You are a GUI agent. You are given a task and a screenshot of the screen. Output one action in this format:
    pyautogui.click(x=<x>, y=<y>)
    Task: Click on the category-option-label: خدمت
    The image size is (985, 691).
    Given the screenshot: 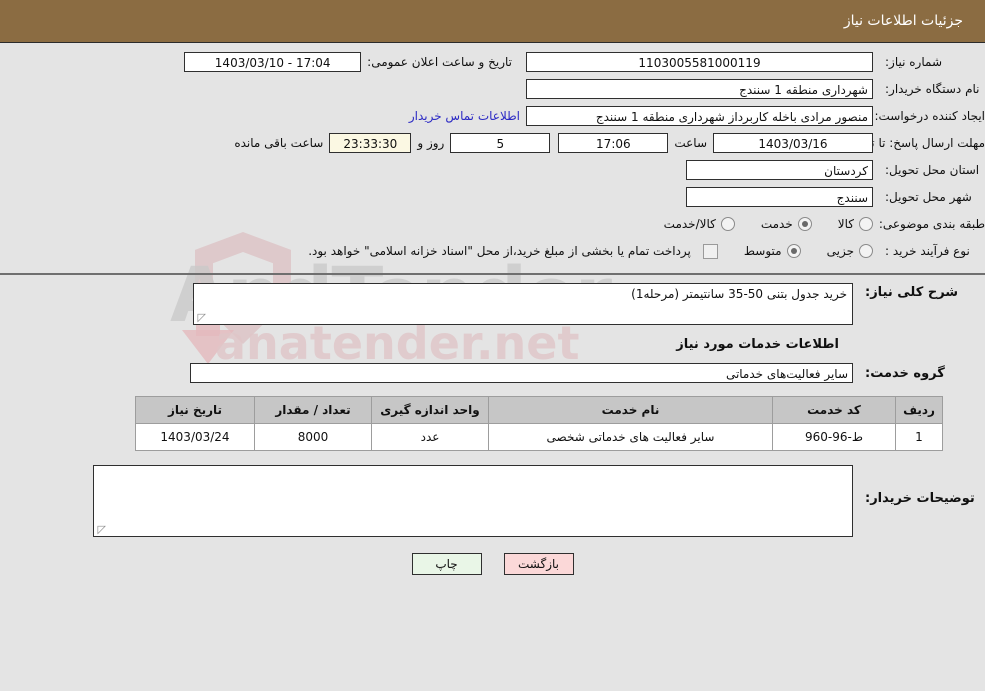 What is the action you would take?
    pyautogui.click(x=776, y=224)
    